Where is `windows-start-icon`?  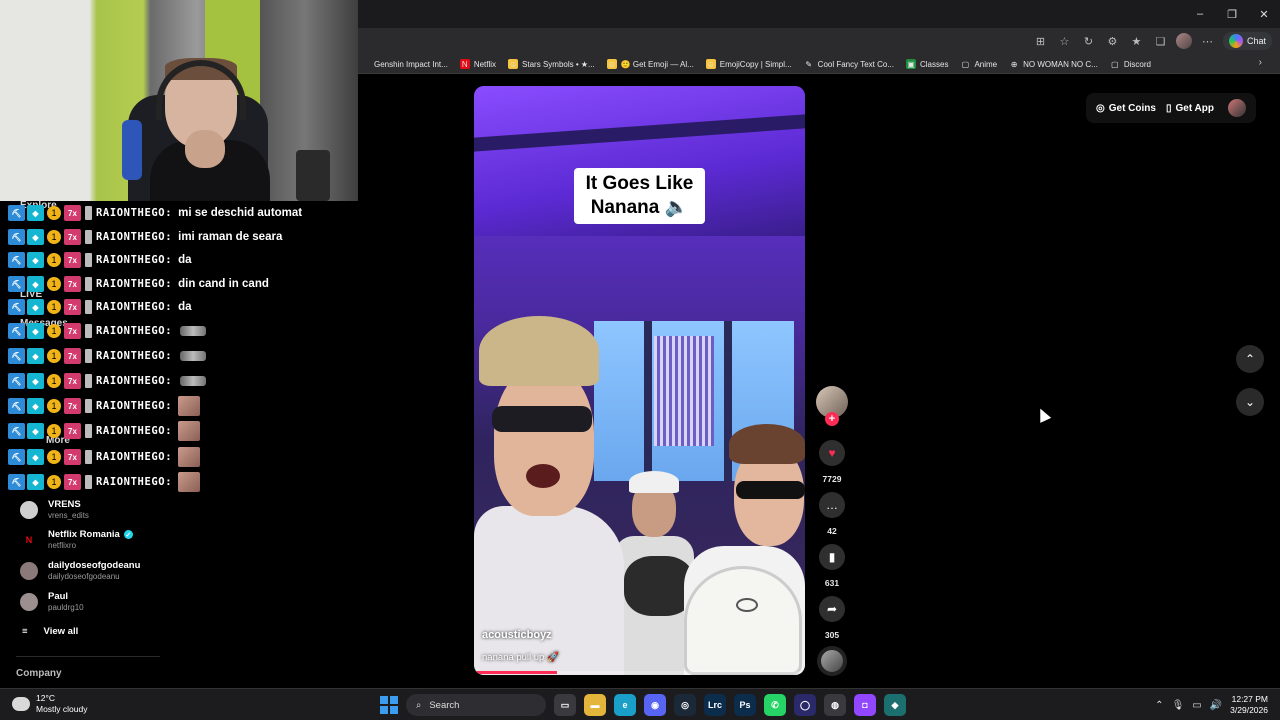
windows-start-icon is located at coordinates (389, 705).